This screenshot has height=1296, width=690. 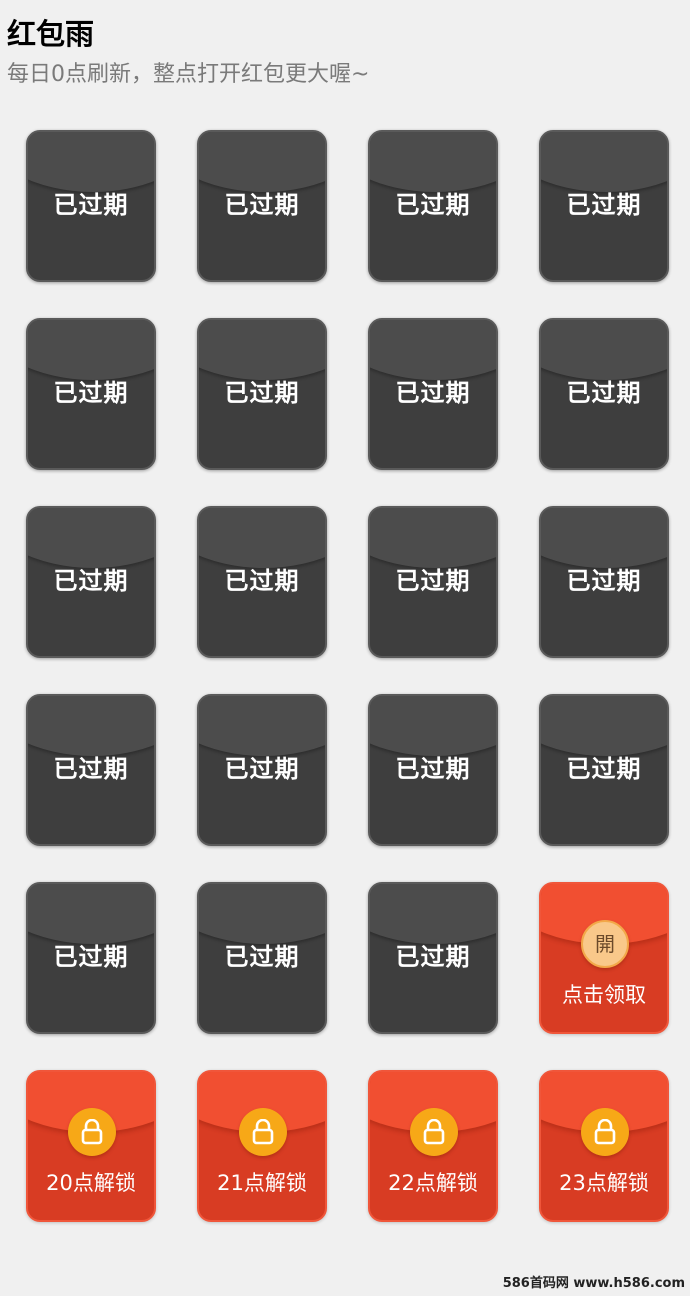 What do you see at coordinates (604, 1183) in the screenshot?
I see `unlock-time-label: 23点解锁` at bounding box center [604, 1183].